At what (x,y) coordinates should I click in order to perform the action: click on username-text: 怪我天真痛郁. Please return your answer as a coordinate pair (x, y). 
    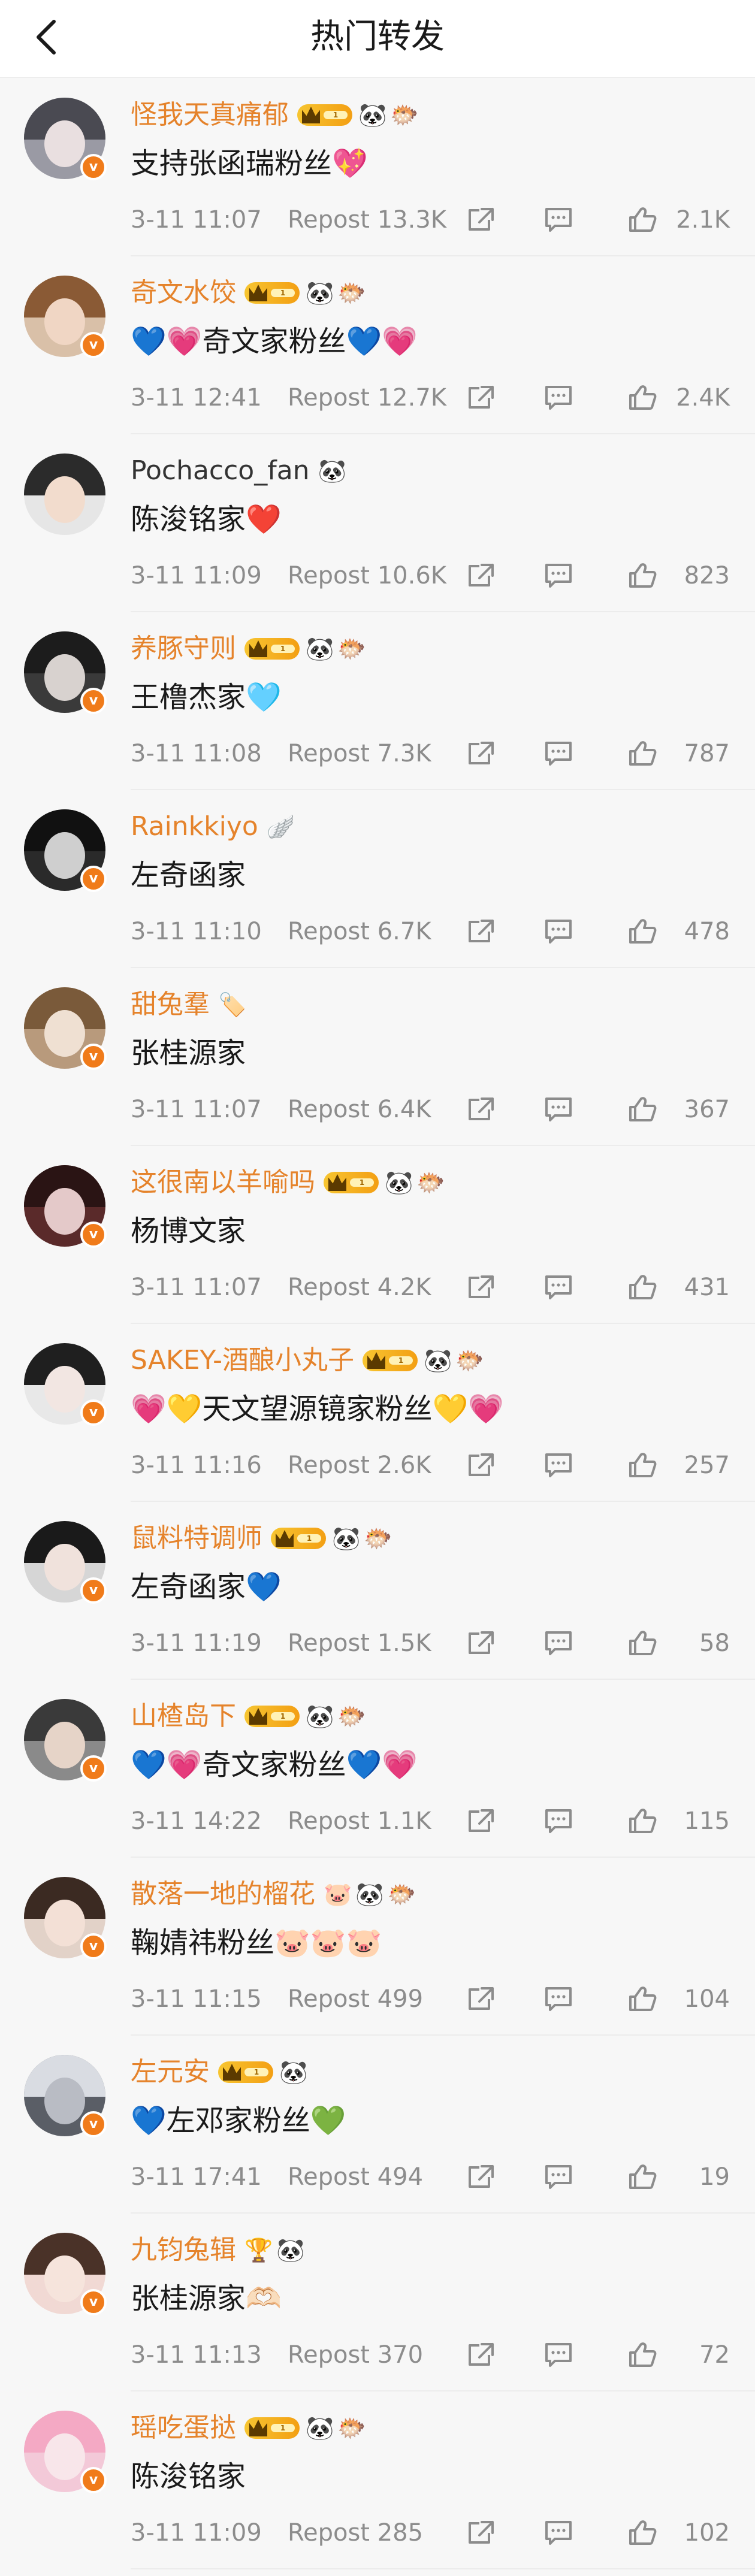
    Looking at the image, I should click on (210, 115).